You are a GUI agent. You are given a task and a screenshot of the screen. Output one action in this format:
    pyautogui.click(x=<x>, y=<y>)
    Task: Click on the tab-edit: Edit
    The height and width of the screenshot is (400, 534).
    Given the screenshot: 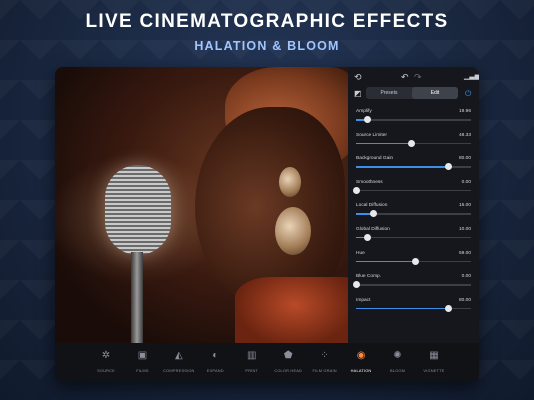 What is the action you would take?
    pyautogui.click(x=435, y=93)
    